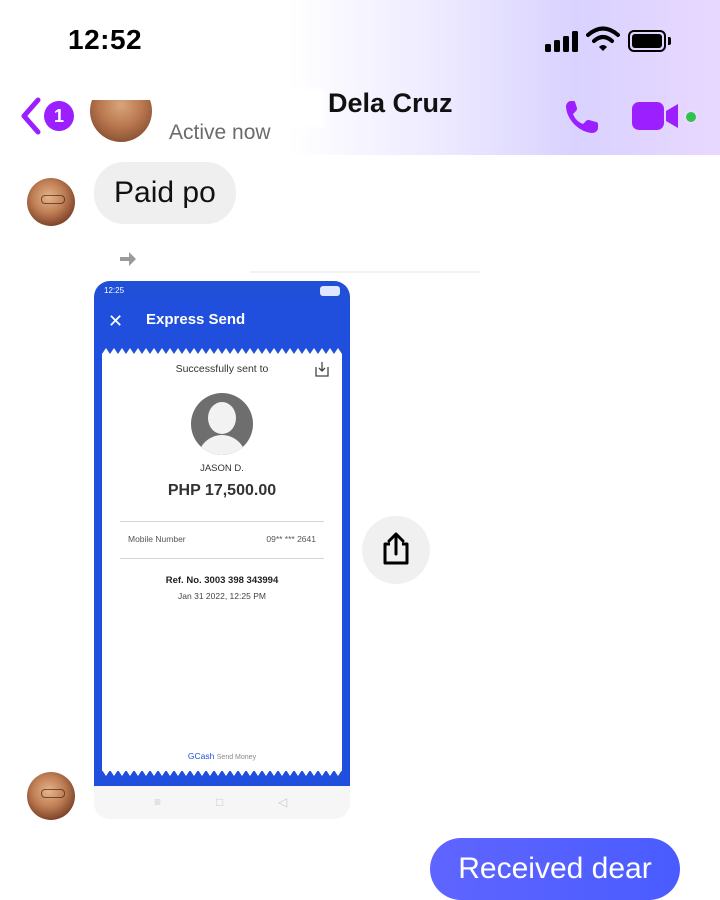 This screenshot has height=900, width=720. What do you see at coordinates (222, 490) in the screenshot?
I see `receipt-amount: PHP 17,500.00` at bounding box center [222, 490].